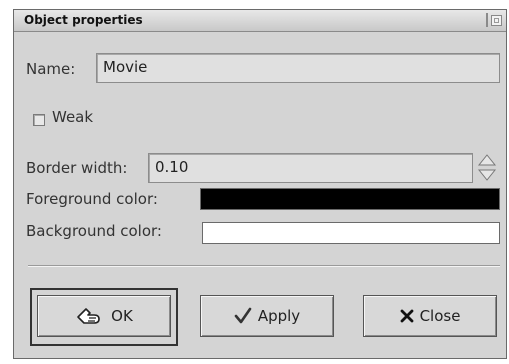 This screenshot has width=509, height=364. I want to click on foreground-color-label: Foreground color:, so click(92, 199).